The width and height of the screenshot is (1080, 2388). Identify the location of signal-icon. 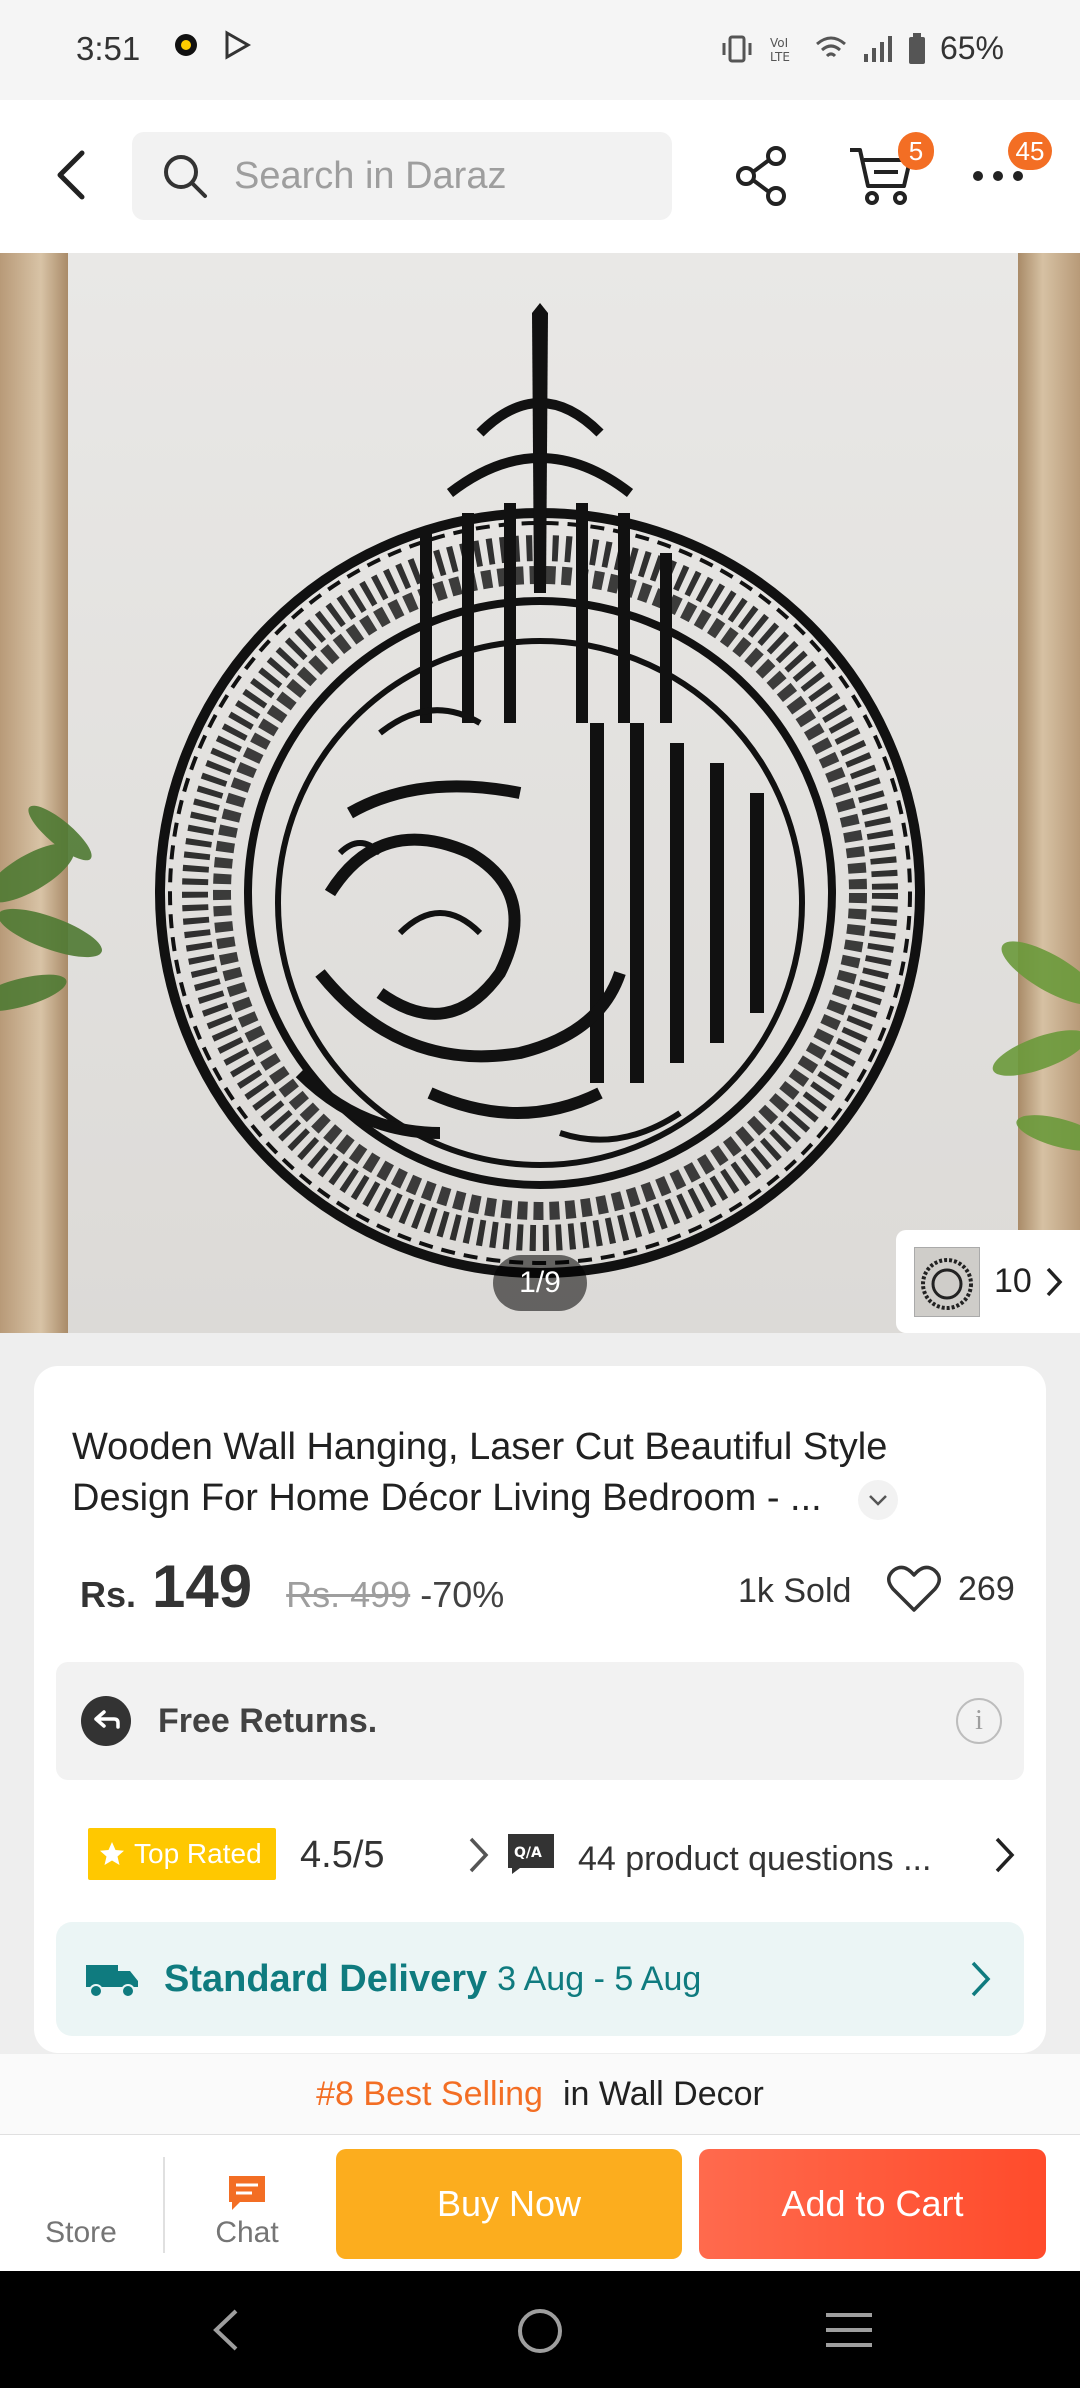
(877, 48).